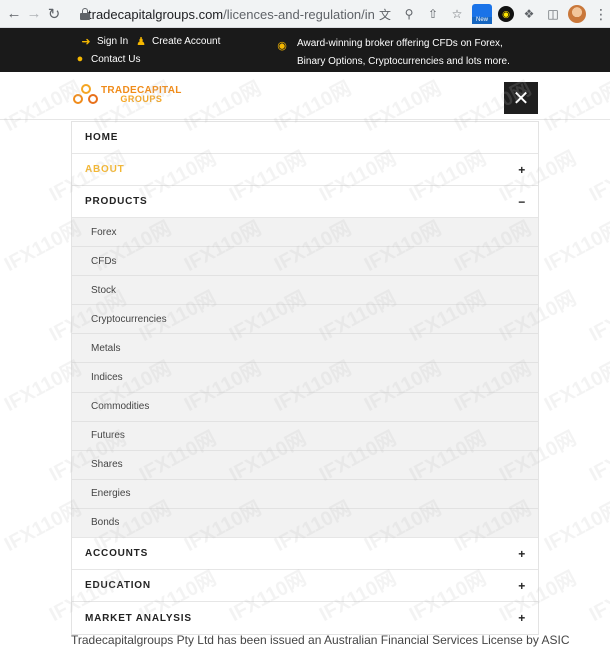 This screenshot has width=610, height=647. I want to click on submenu-item-indices: Indices, so click(305, 378).